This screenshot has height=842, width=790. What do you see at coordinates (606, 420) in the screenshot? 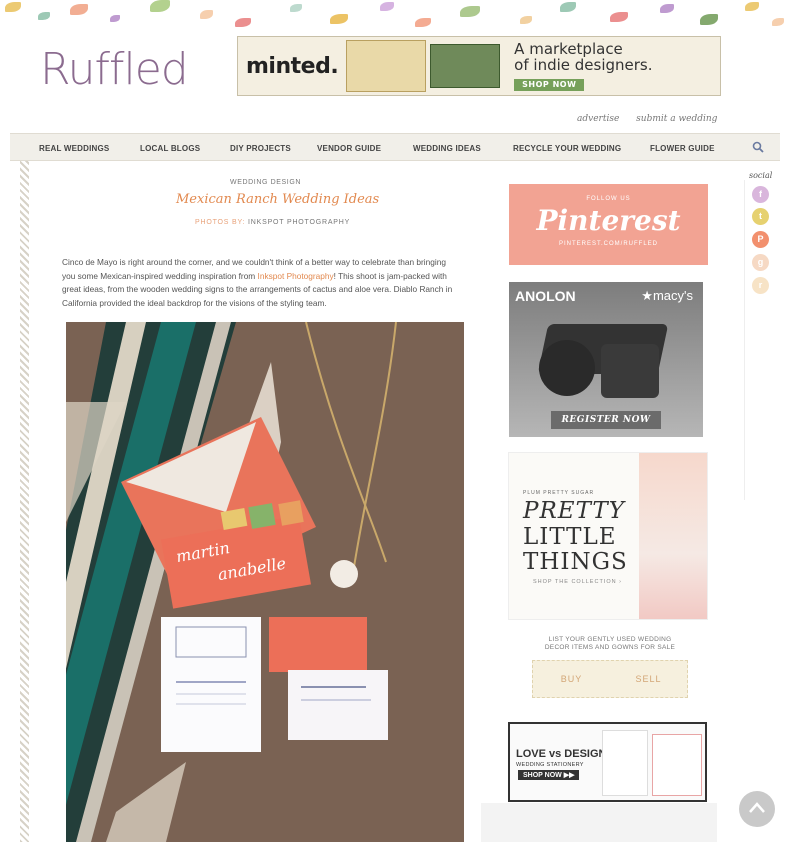
I see `register-now-button: REGISTER NOW` at bounding box center [606, 420].